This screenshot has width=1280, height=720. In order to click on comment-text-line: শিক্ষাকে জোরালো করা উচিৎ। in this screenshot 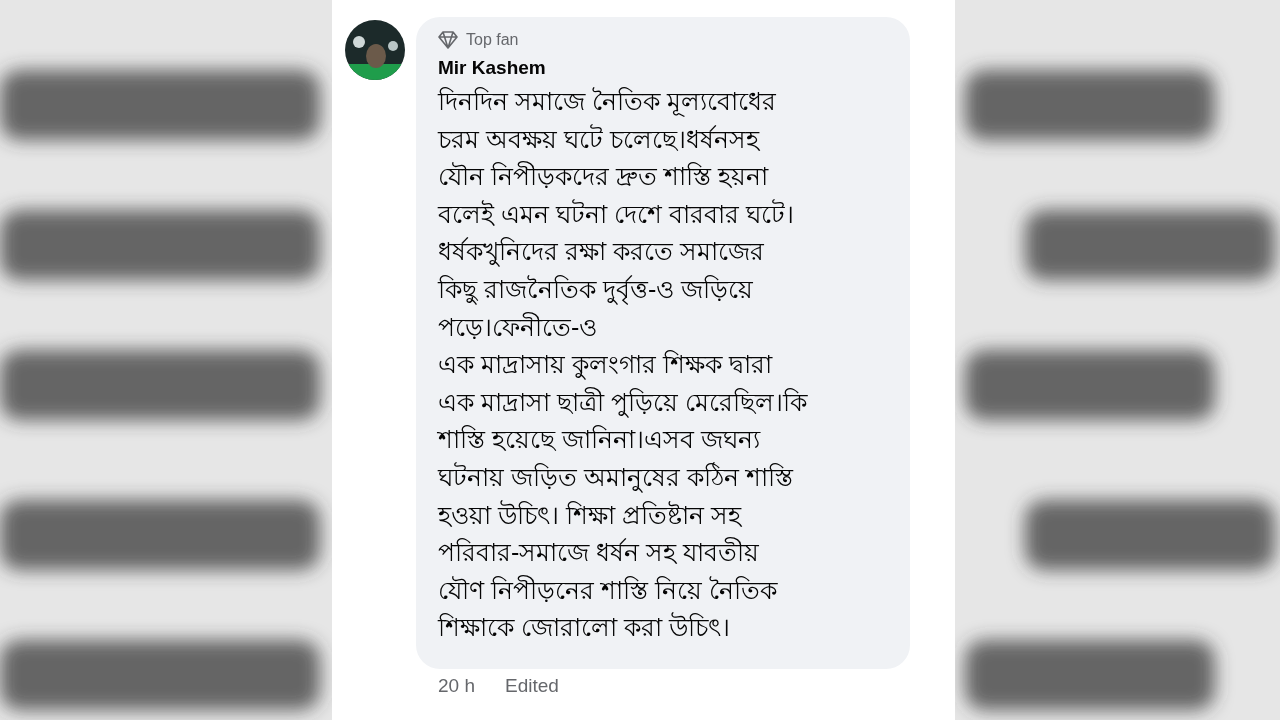, I will do `click(584, 627)`.